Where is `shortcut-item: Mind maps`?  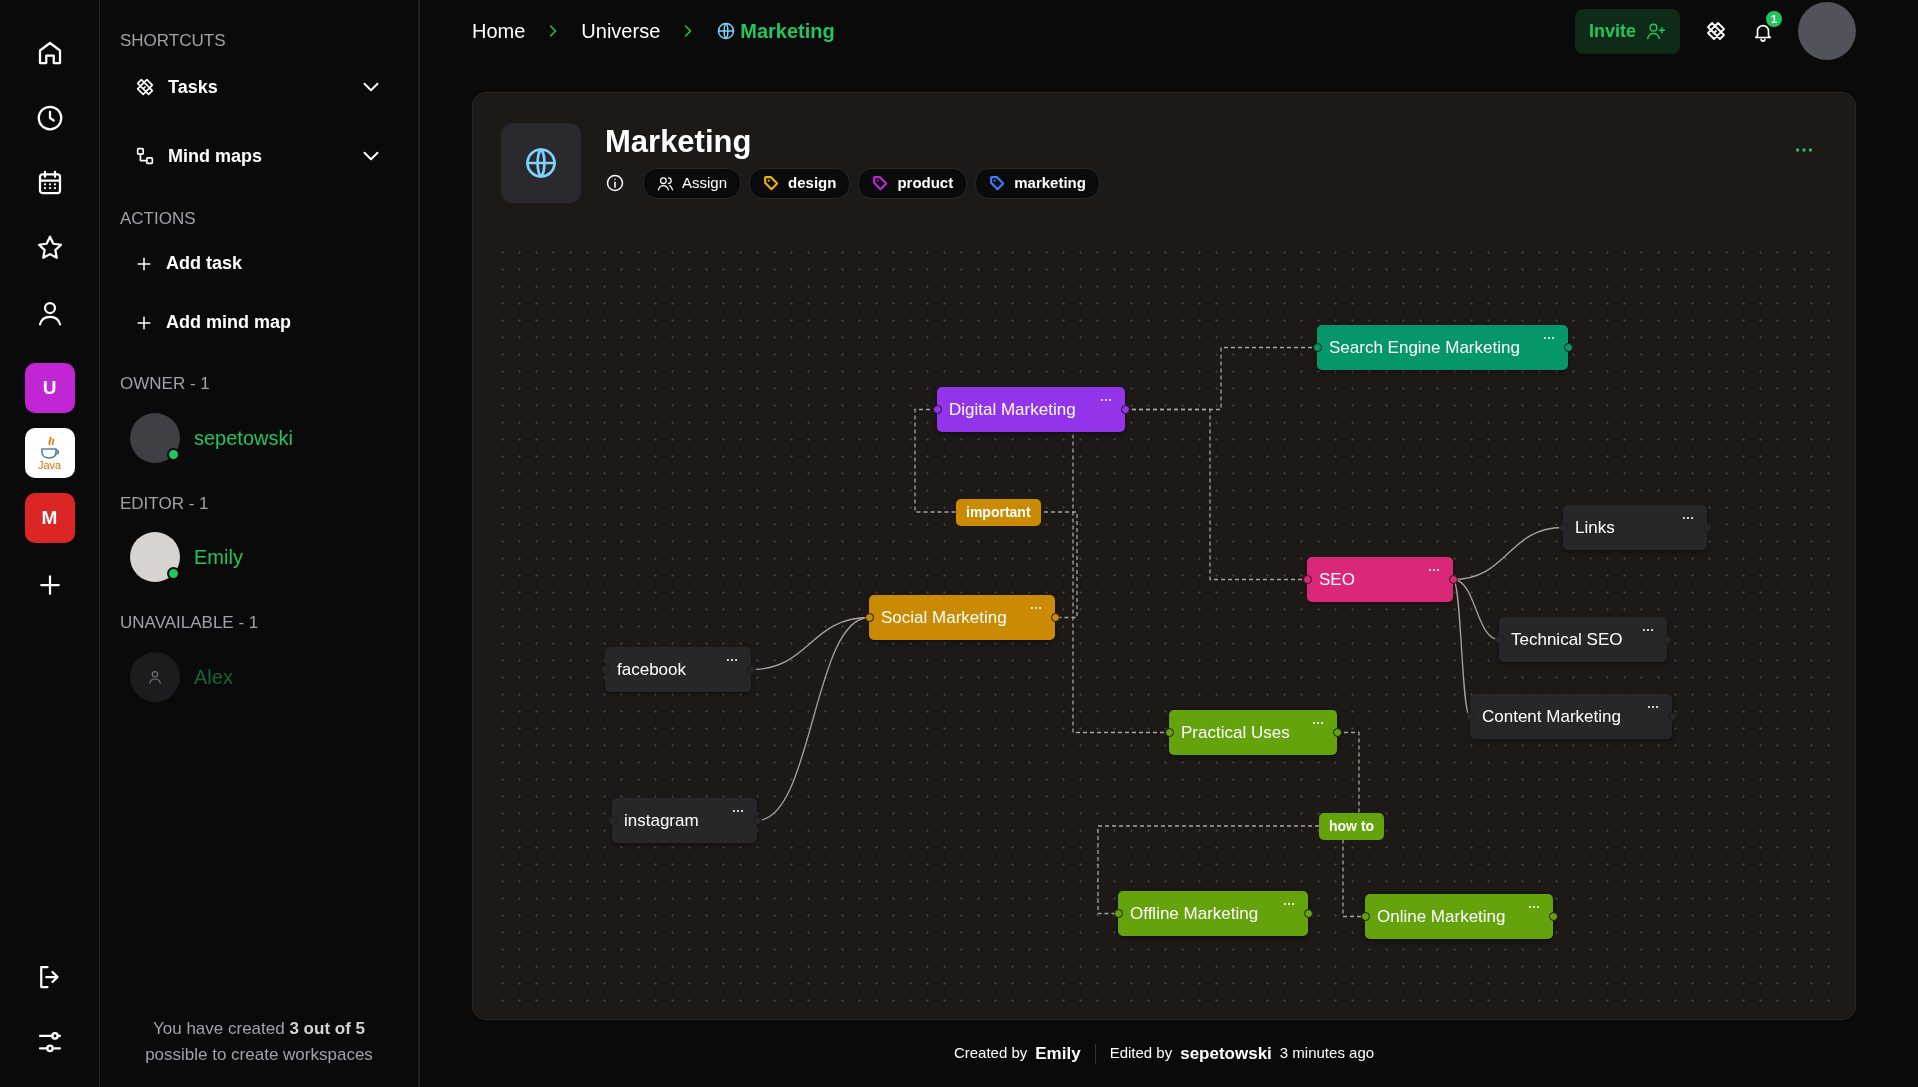
shortcut-item: Mind maps is located at coordinates (259, 156).